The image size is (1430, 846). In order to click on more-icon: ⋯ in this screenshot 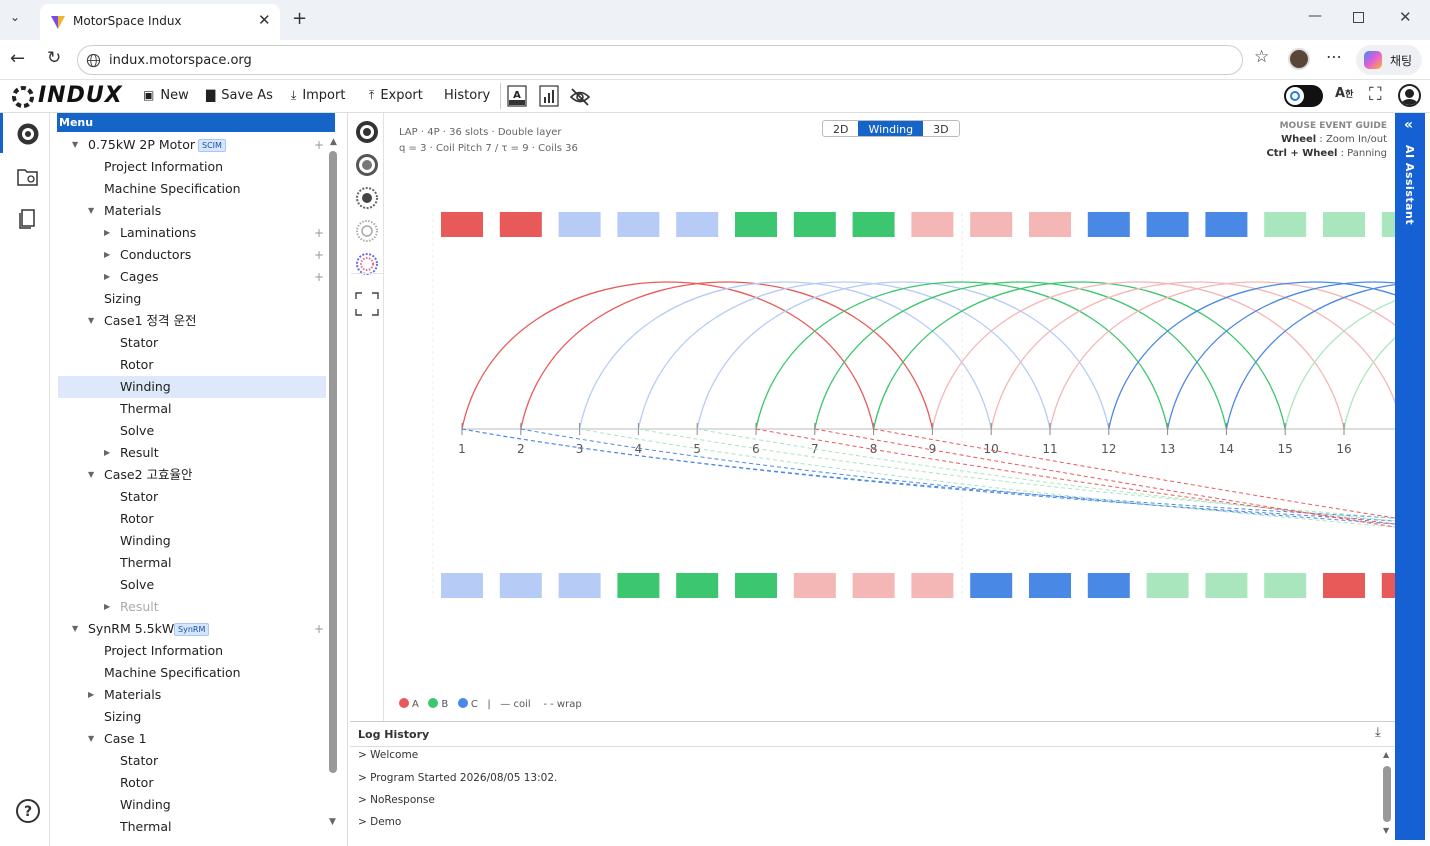, I will do `click(1334, 56)`.